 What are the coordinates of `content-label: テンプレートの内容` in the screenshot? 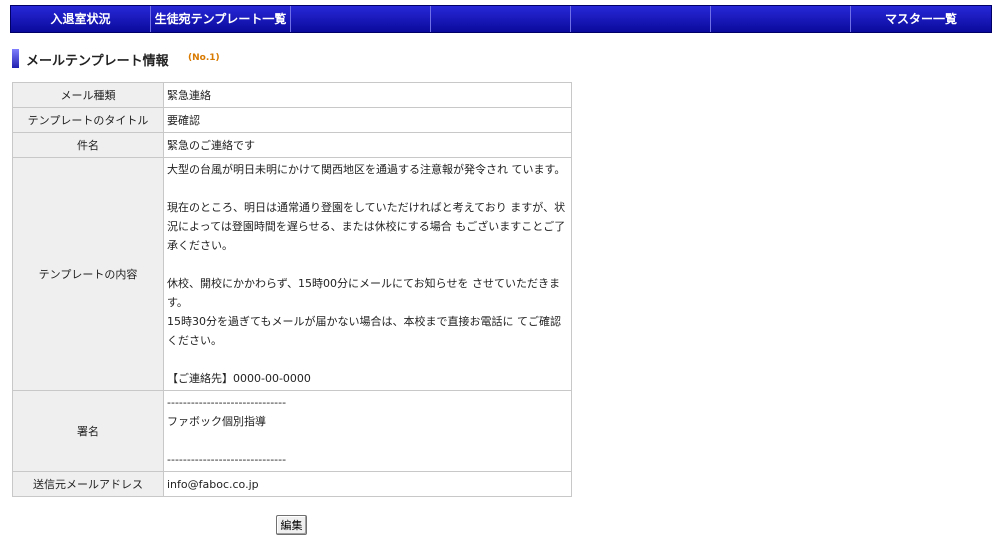 It's located at (88, 274).